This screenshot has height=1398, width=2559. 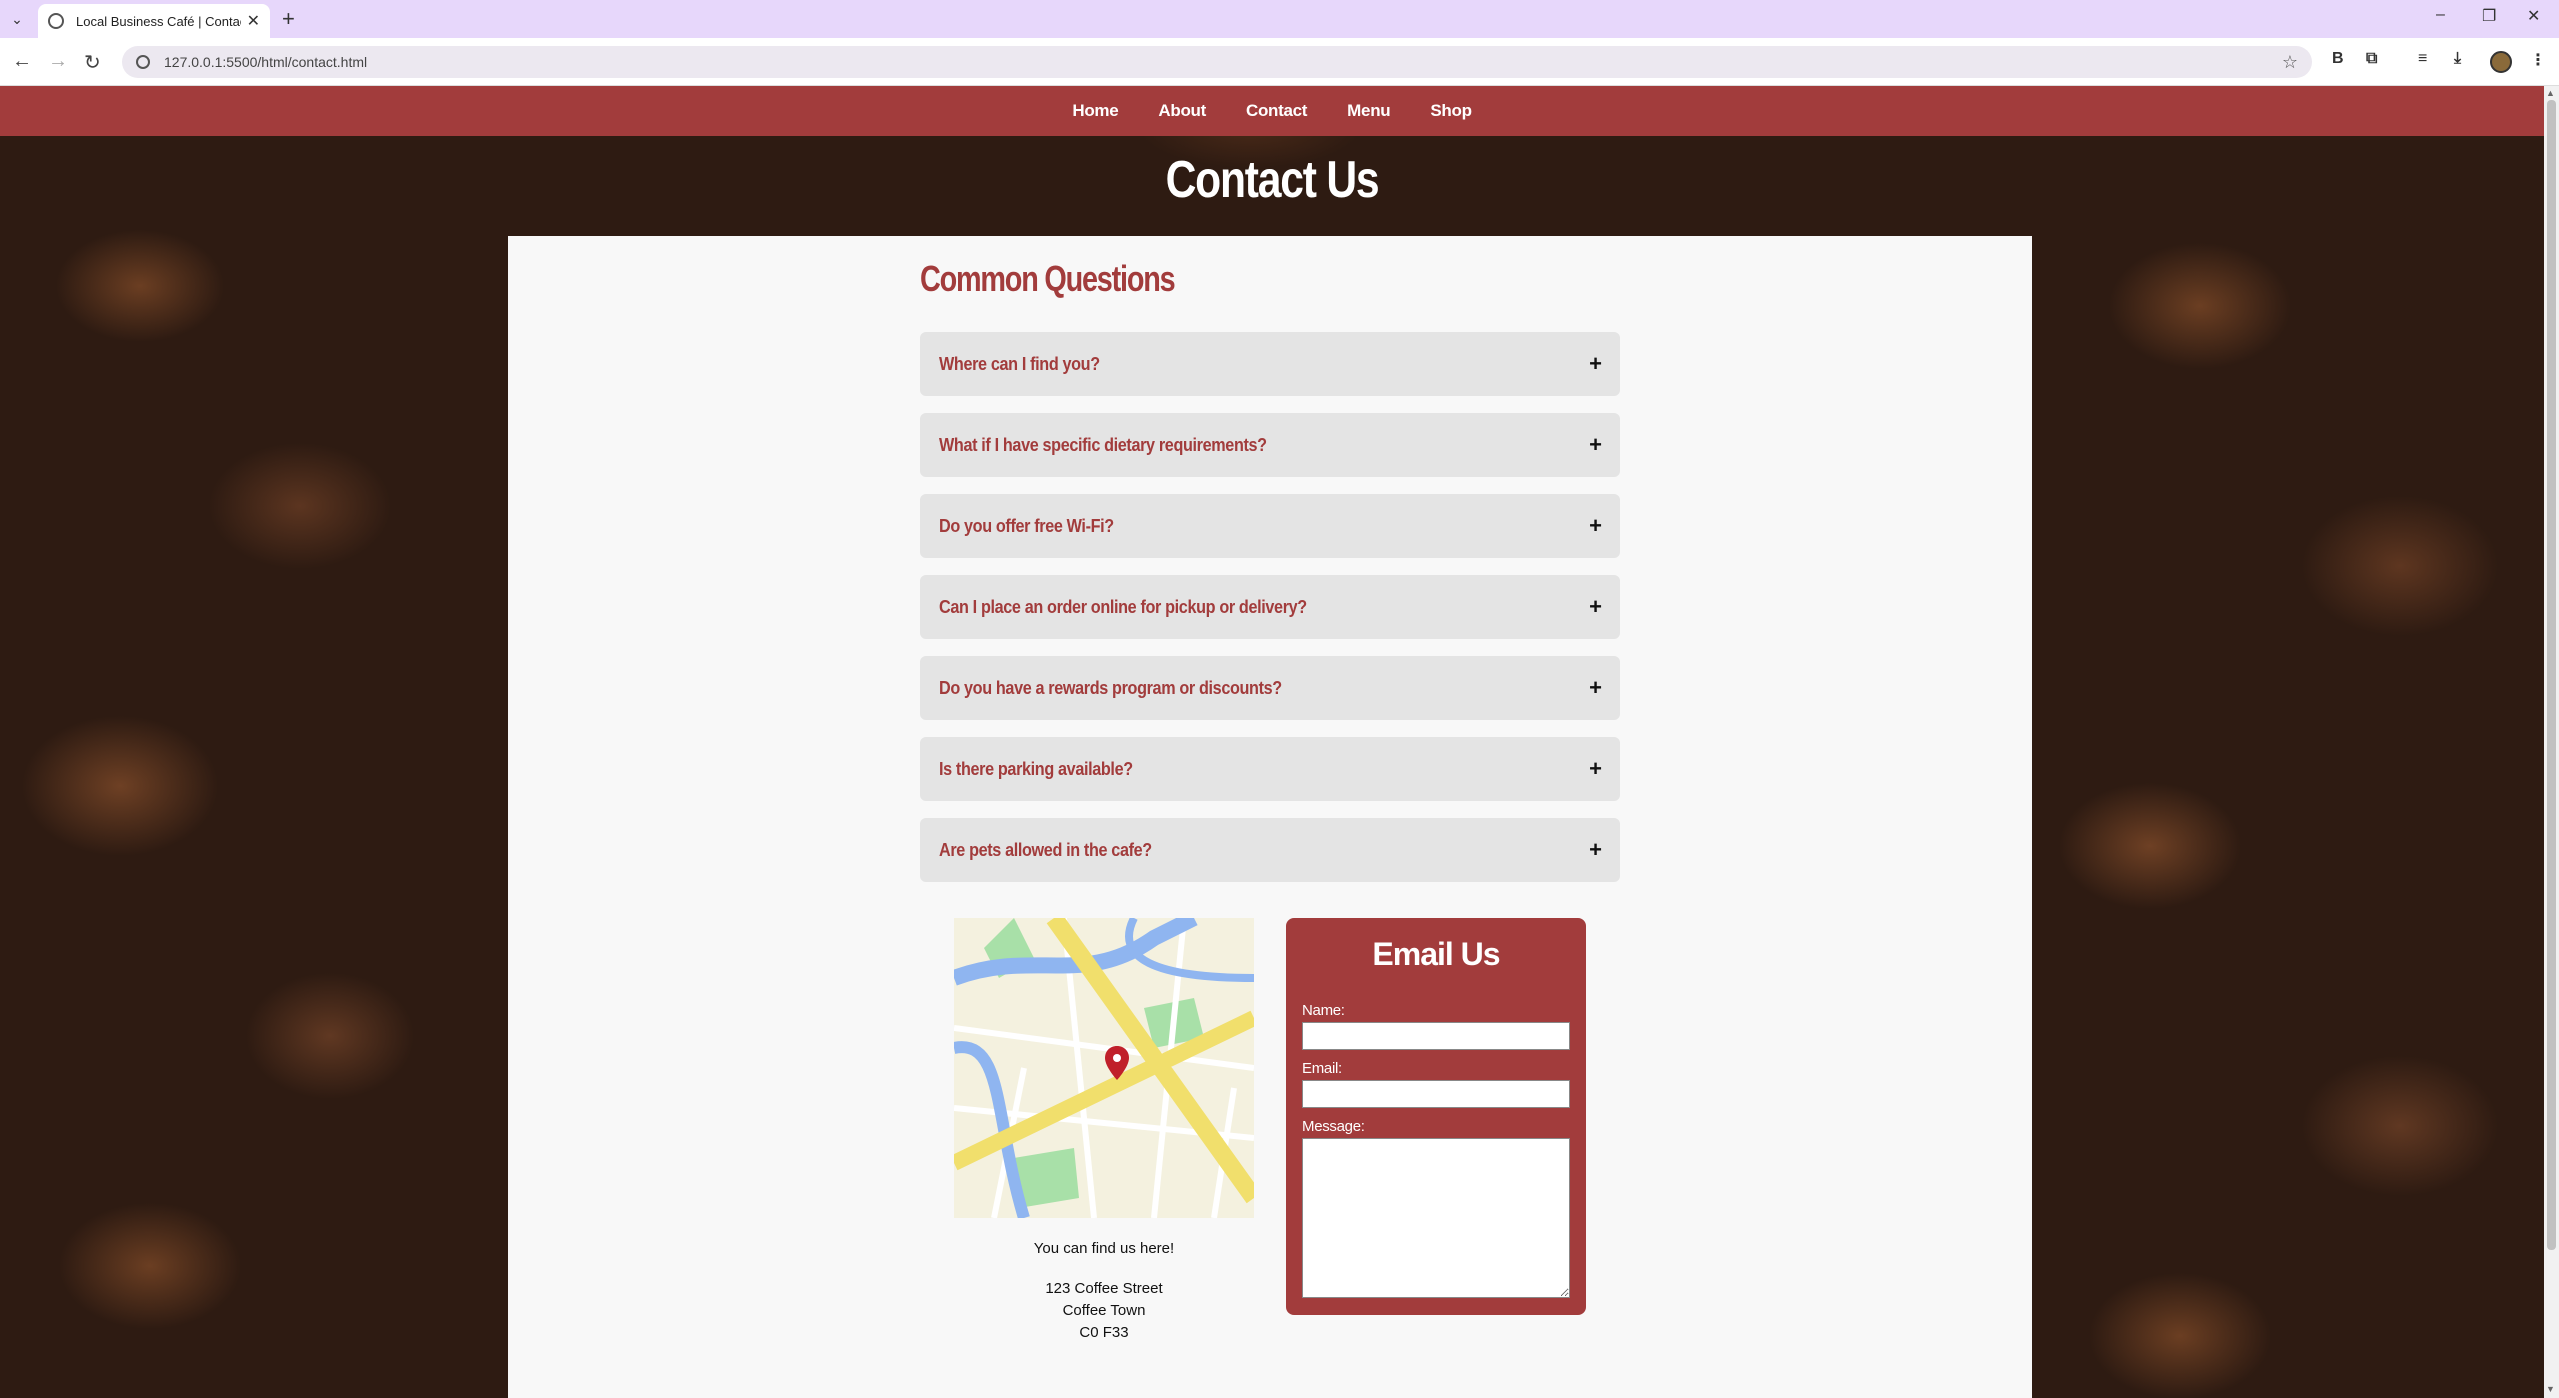 What do you see at coordinates (1436, 1094) in the screenshot?
I see `email-field` at bounding box center [1436, 1094].